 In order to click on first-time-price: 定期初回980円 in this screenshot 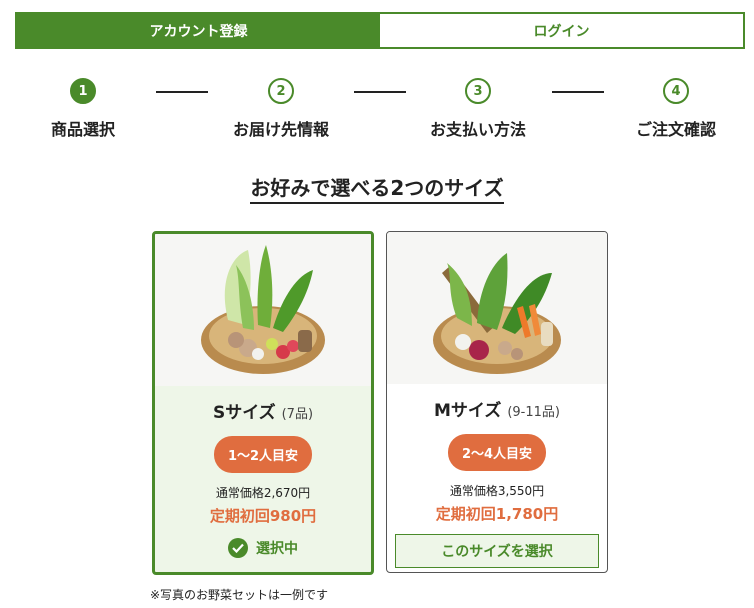, I will do `click(263, 516)`.